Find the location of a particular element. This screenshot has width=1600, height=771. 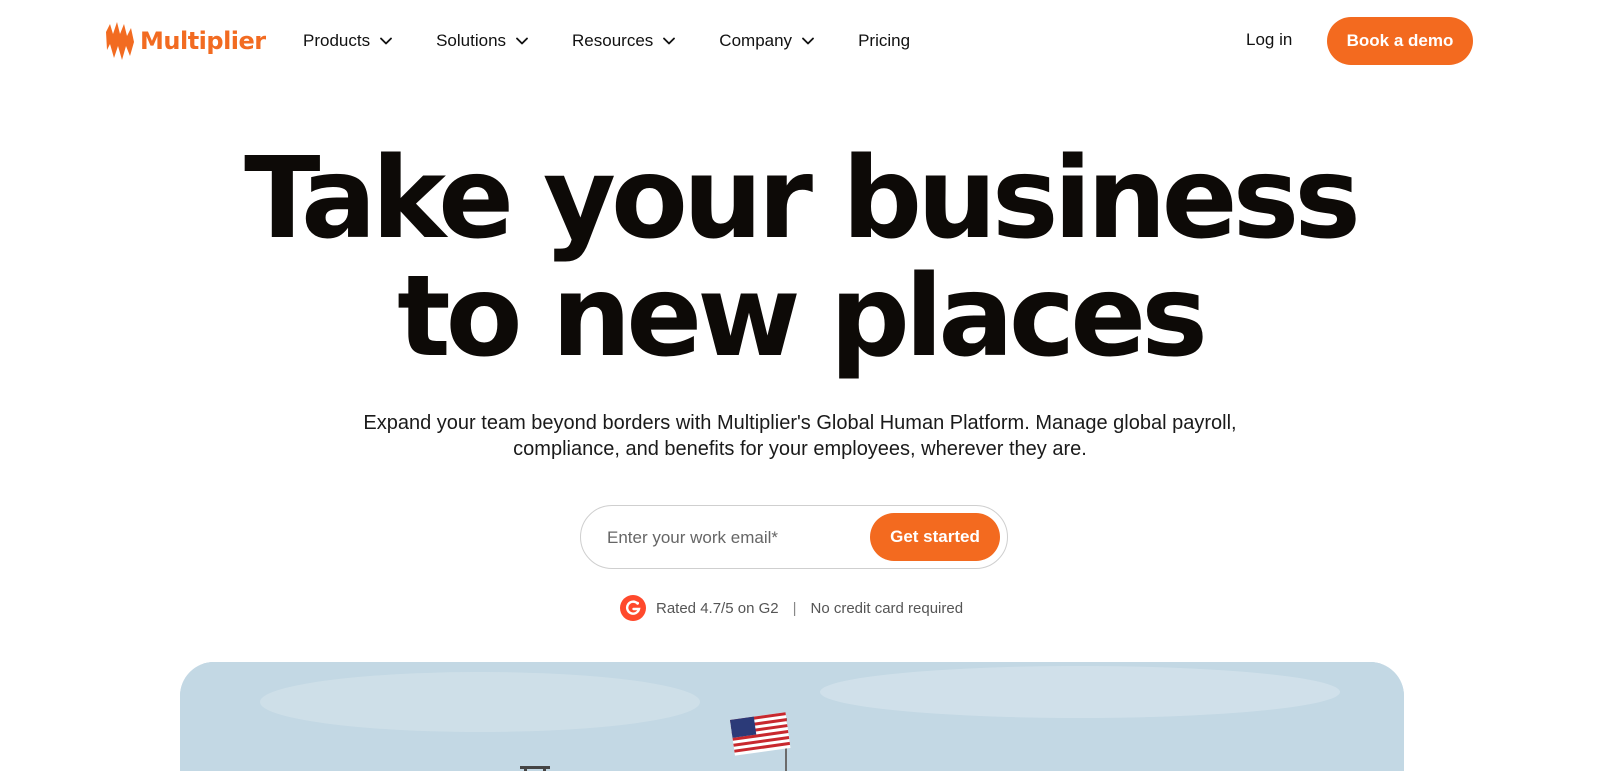

nav-pricing-label: Pricing is located at coordinates (884, 40).